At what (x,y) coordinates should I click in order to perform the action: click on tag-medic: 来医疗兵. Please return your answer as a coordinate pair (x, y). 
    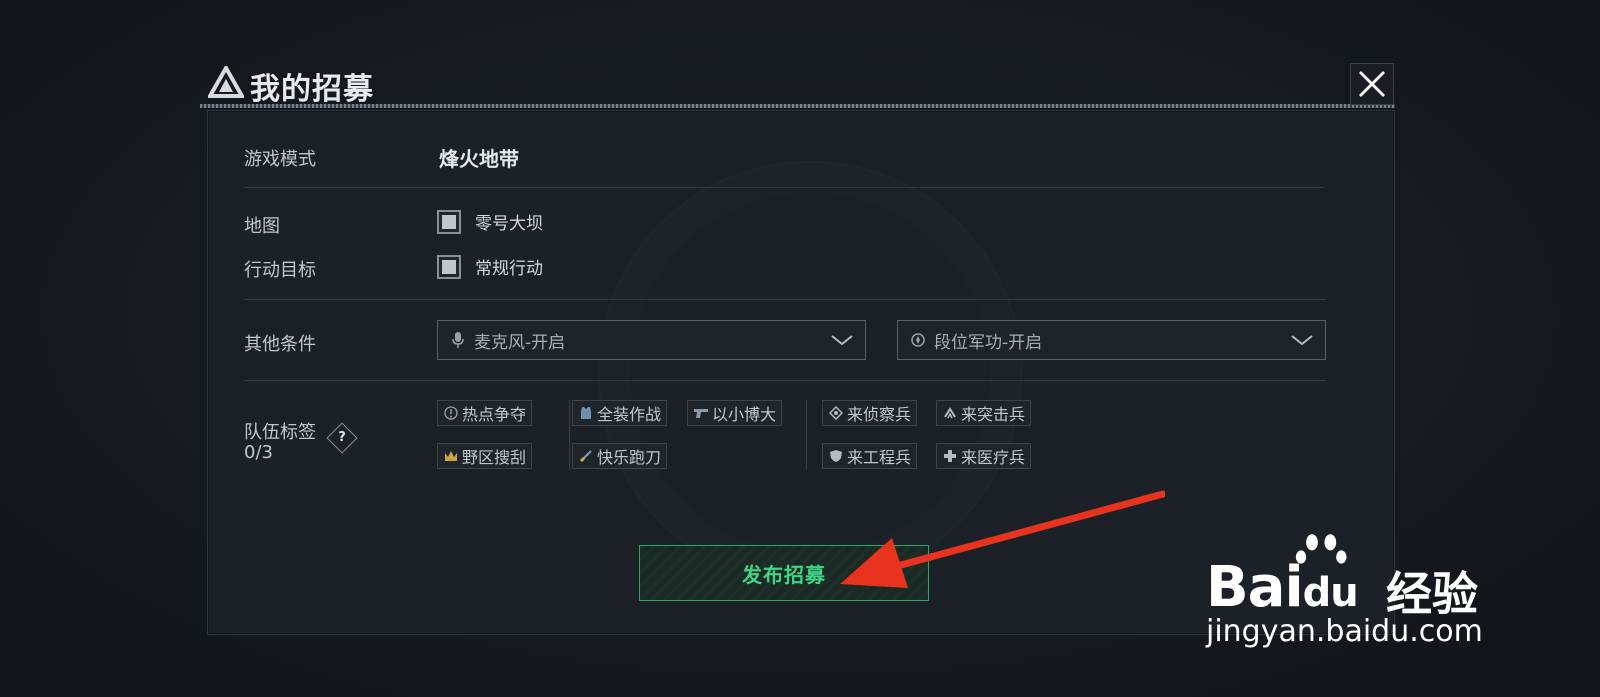
    Looking at the image, I should click on (984, 456).